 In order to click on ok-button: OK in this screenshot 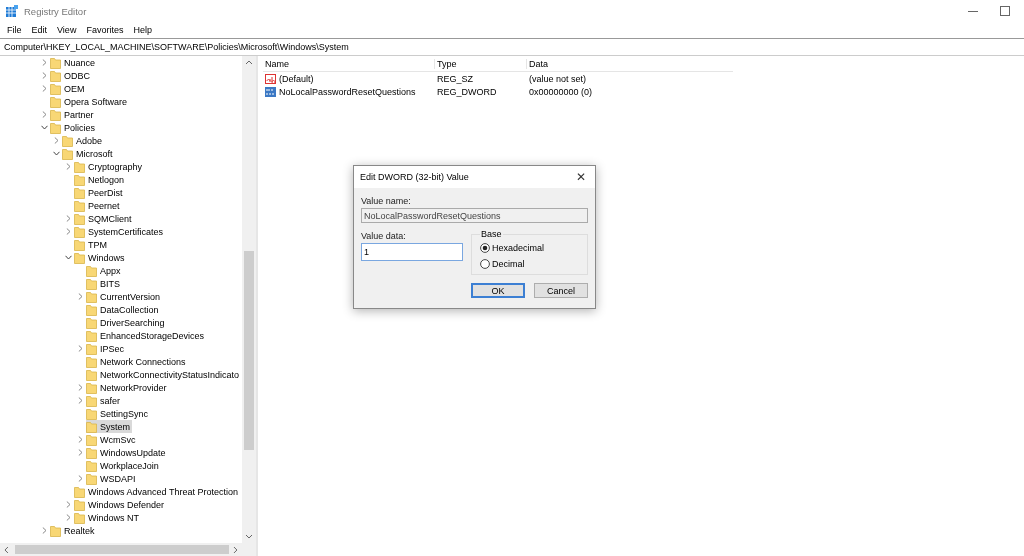, I will do `click(498, 290)`.